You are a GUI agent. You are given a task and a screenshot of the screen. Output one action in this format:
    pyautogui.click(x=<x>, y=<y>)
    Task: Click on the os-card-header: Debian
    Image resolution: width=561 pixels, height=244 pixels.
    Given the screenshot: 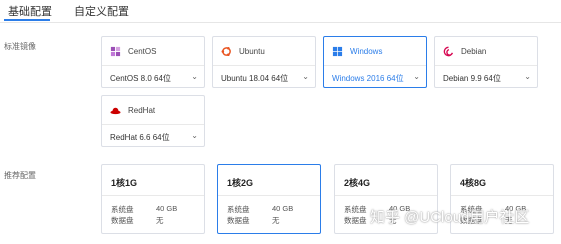 What is the action you would take?
    pyautogui.click(x=486, y=51)
    